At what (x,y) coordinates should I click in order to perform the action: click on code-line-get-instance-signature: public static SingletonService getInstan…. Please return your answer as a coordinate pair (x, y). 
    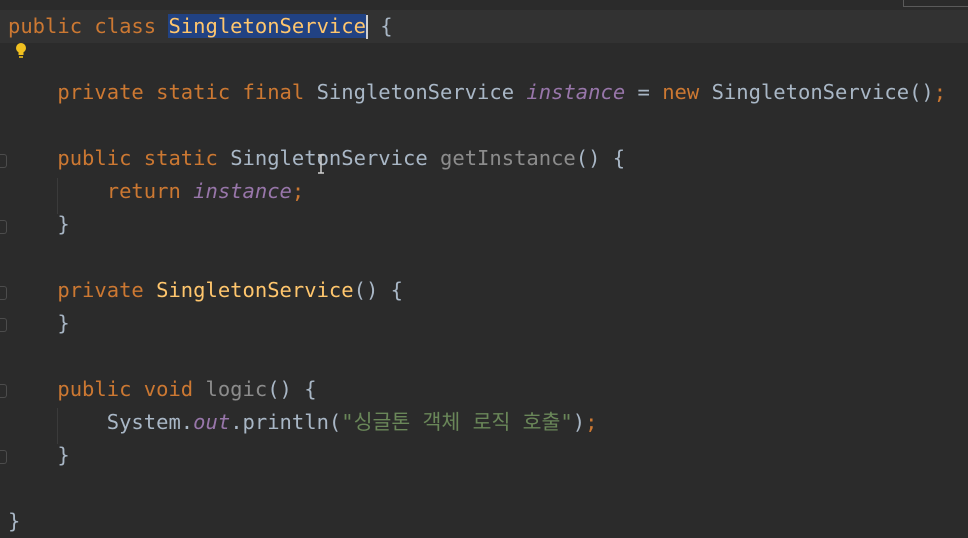
    Looking at the image, I should click on (488, 158).